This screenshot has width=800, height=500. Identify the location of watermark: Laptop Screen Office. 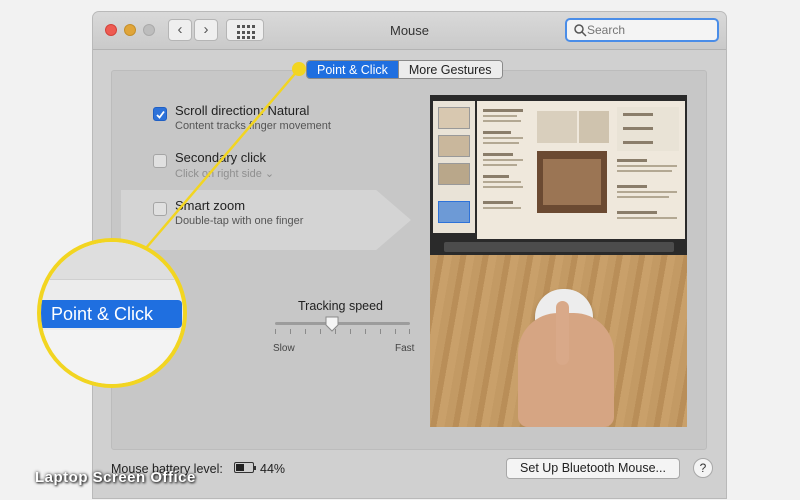
(115, 477).